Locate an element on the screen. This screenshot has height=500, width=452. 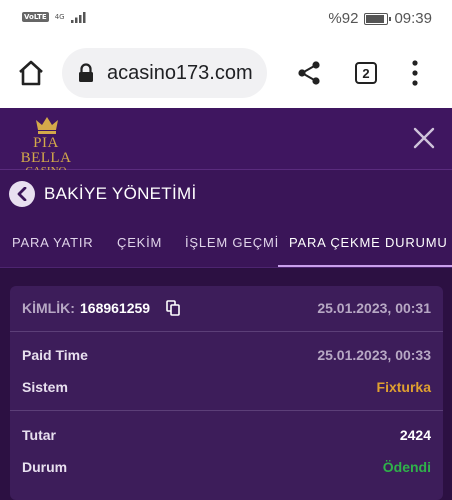
id-value: 168961259 is located at coordinates (115, 308).